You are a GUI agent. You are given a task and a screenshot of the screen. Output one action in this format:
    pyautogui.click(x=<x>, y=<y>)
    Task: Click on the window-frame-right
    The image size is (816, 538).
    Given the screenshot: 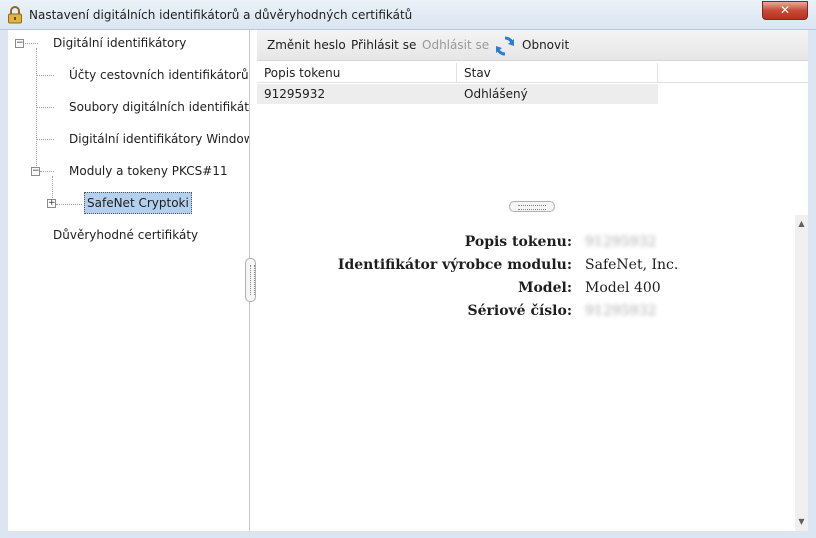 What is the action you would take?
    pyautogui.click(x=812, y=284)
    